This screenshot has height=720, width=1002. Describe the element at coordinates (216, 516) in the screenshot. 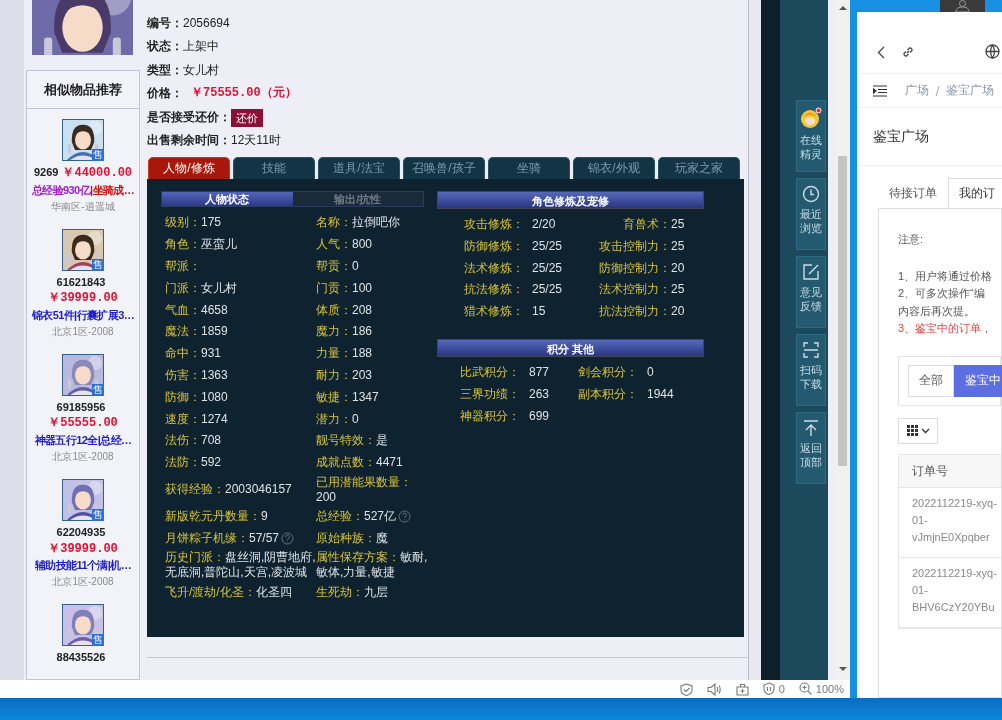

I see `stat-item: 新版乾元丹数量：9` at that location.